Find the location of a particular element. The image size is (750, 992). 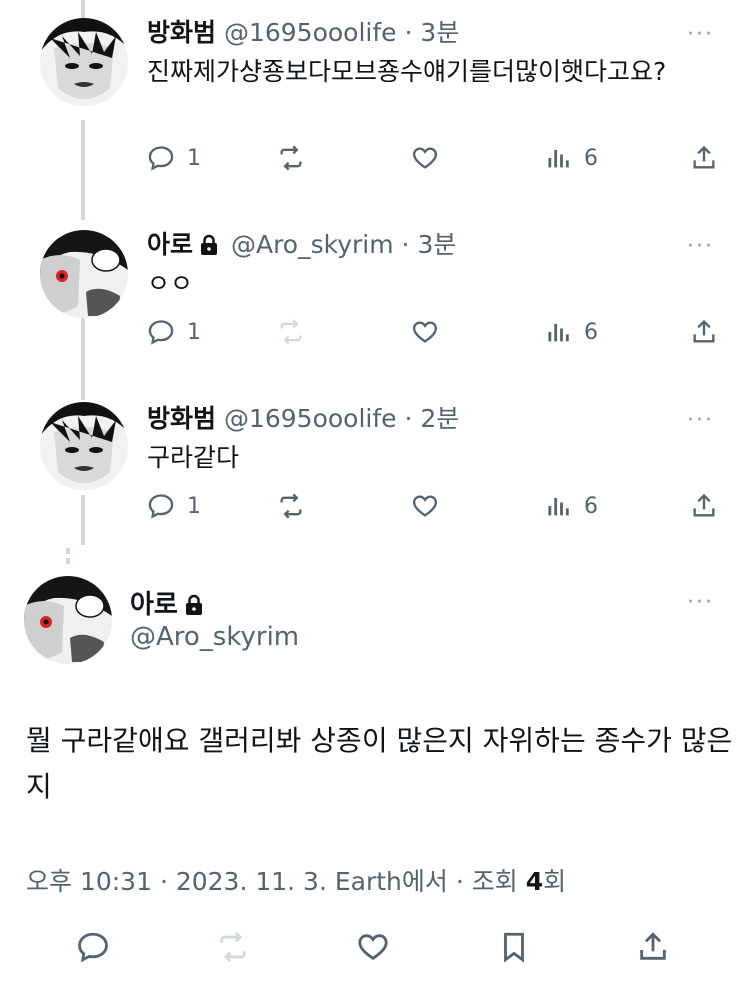

tweet-text: 진짜제가샹죵보다모브죵수얘기를더많이햇다고요? is located at coordinates (407, 71).